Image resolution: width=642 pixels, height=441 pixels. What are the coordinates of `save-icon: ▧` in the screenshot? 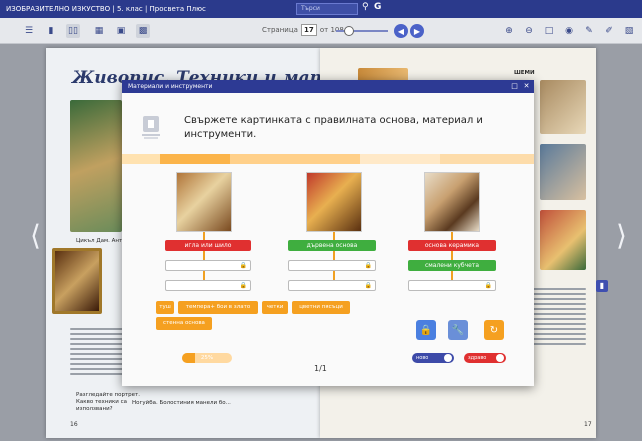 It's located at (629, 31).